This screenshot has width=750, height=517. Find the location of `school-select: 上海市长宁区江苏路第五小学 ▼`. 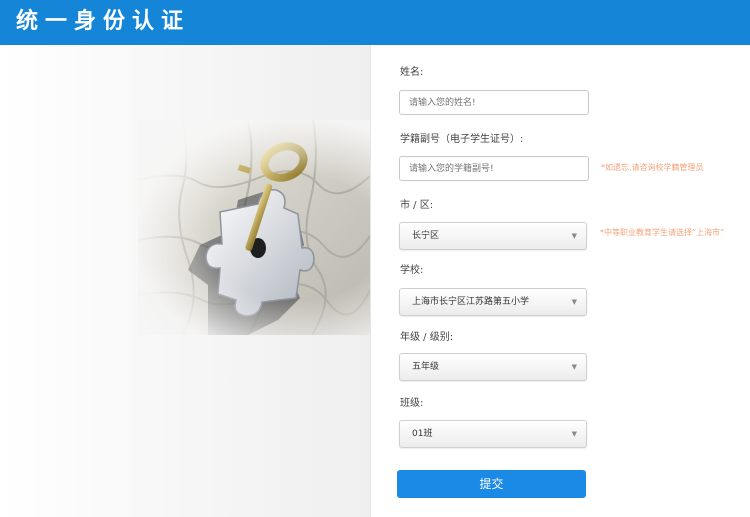

school-select: 上海市长宁区江苏路第五小学 ▼ is located at coordinates (493, 302).